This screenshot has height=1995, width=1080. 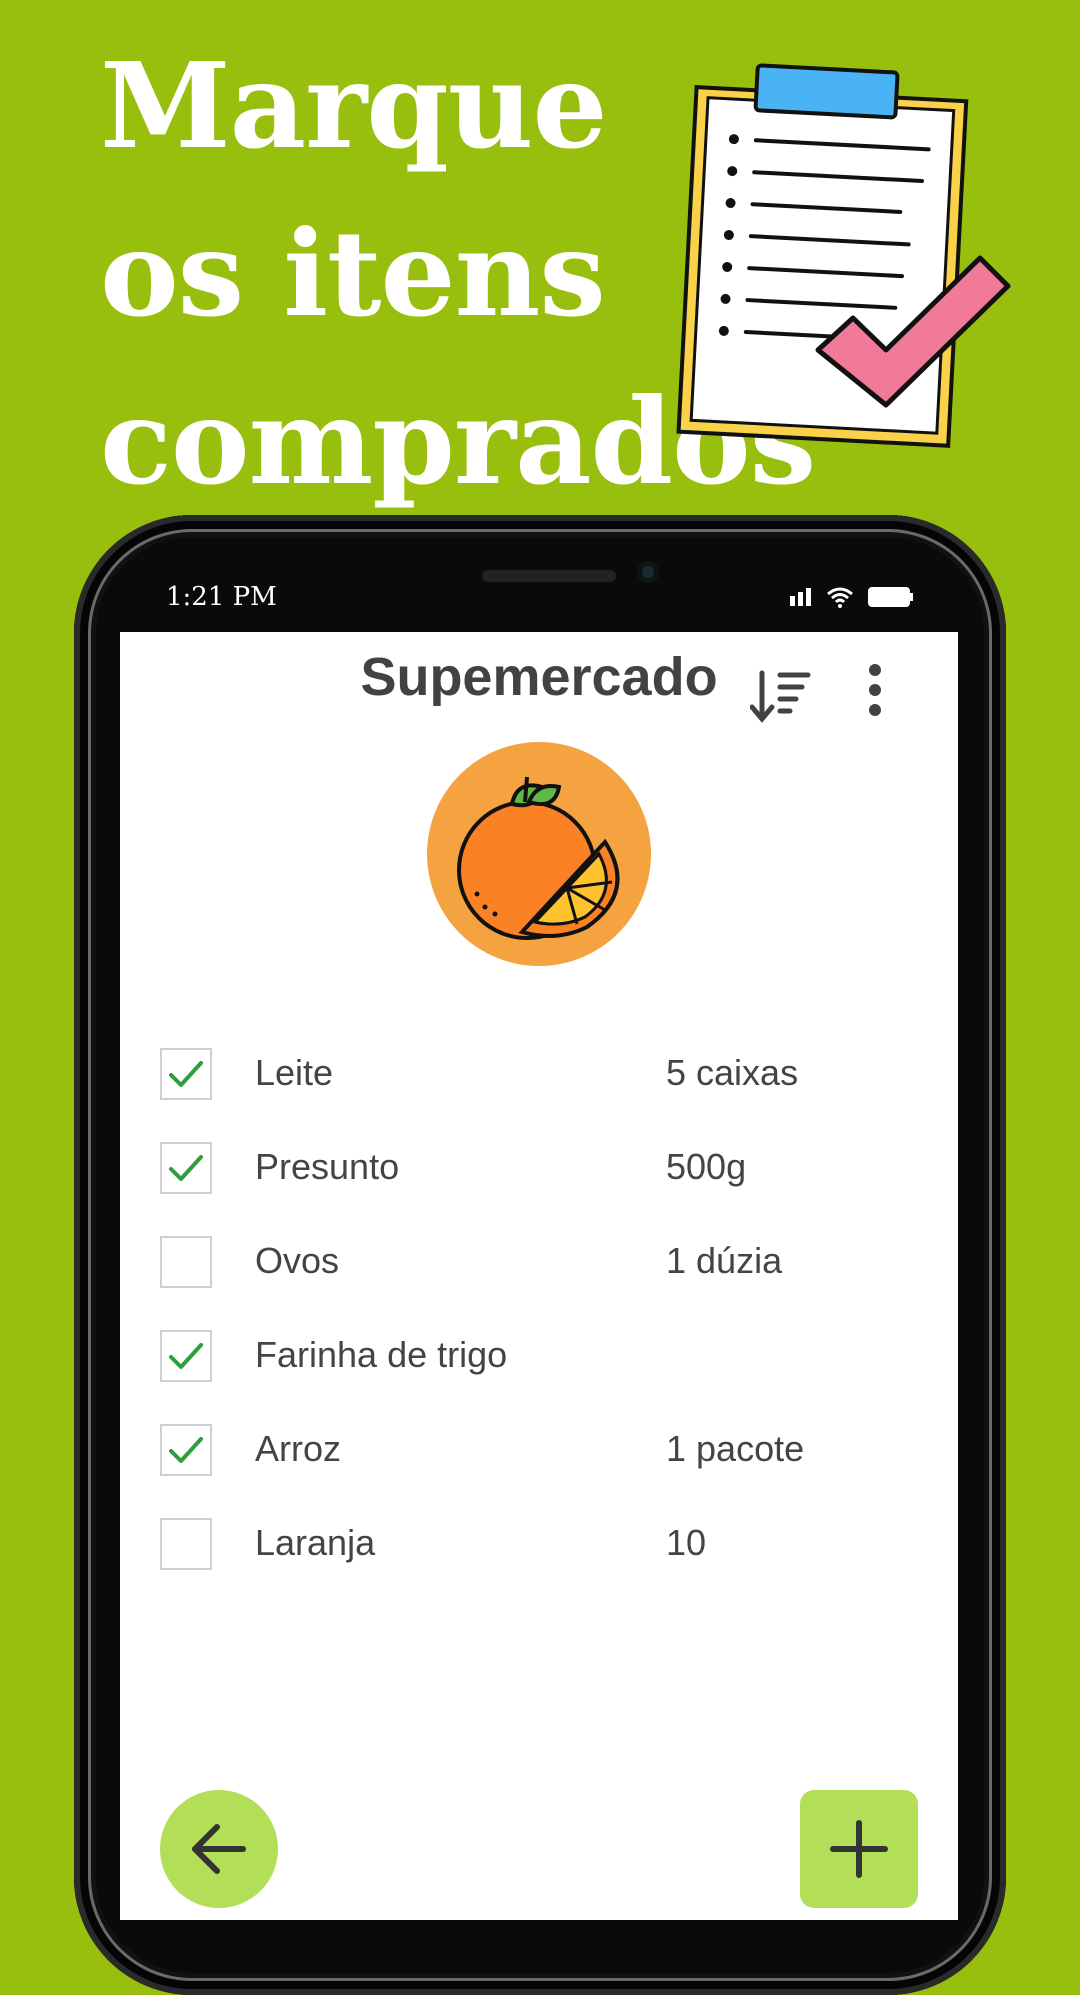 I want to click on back-button, so click(x=219, y=1849).